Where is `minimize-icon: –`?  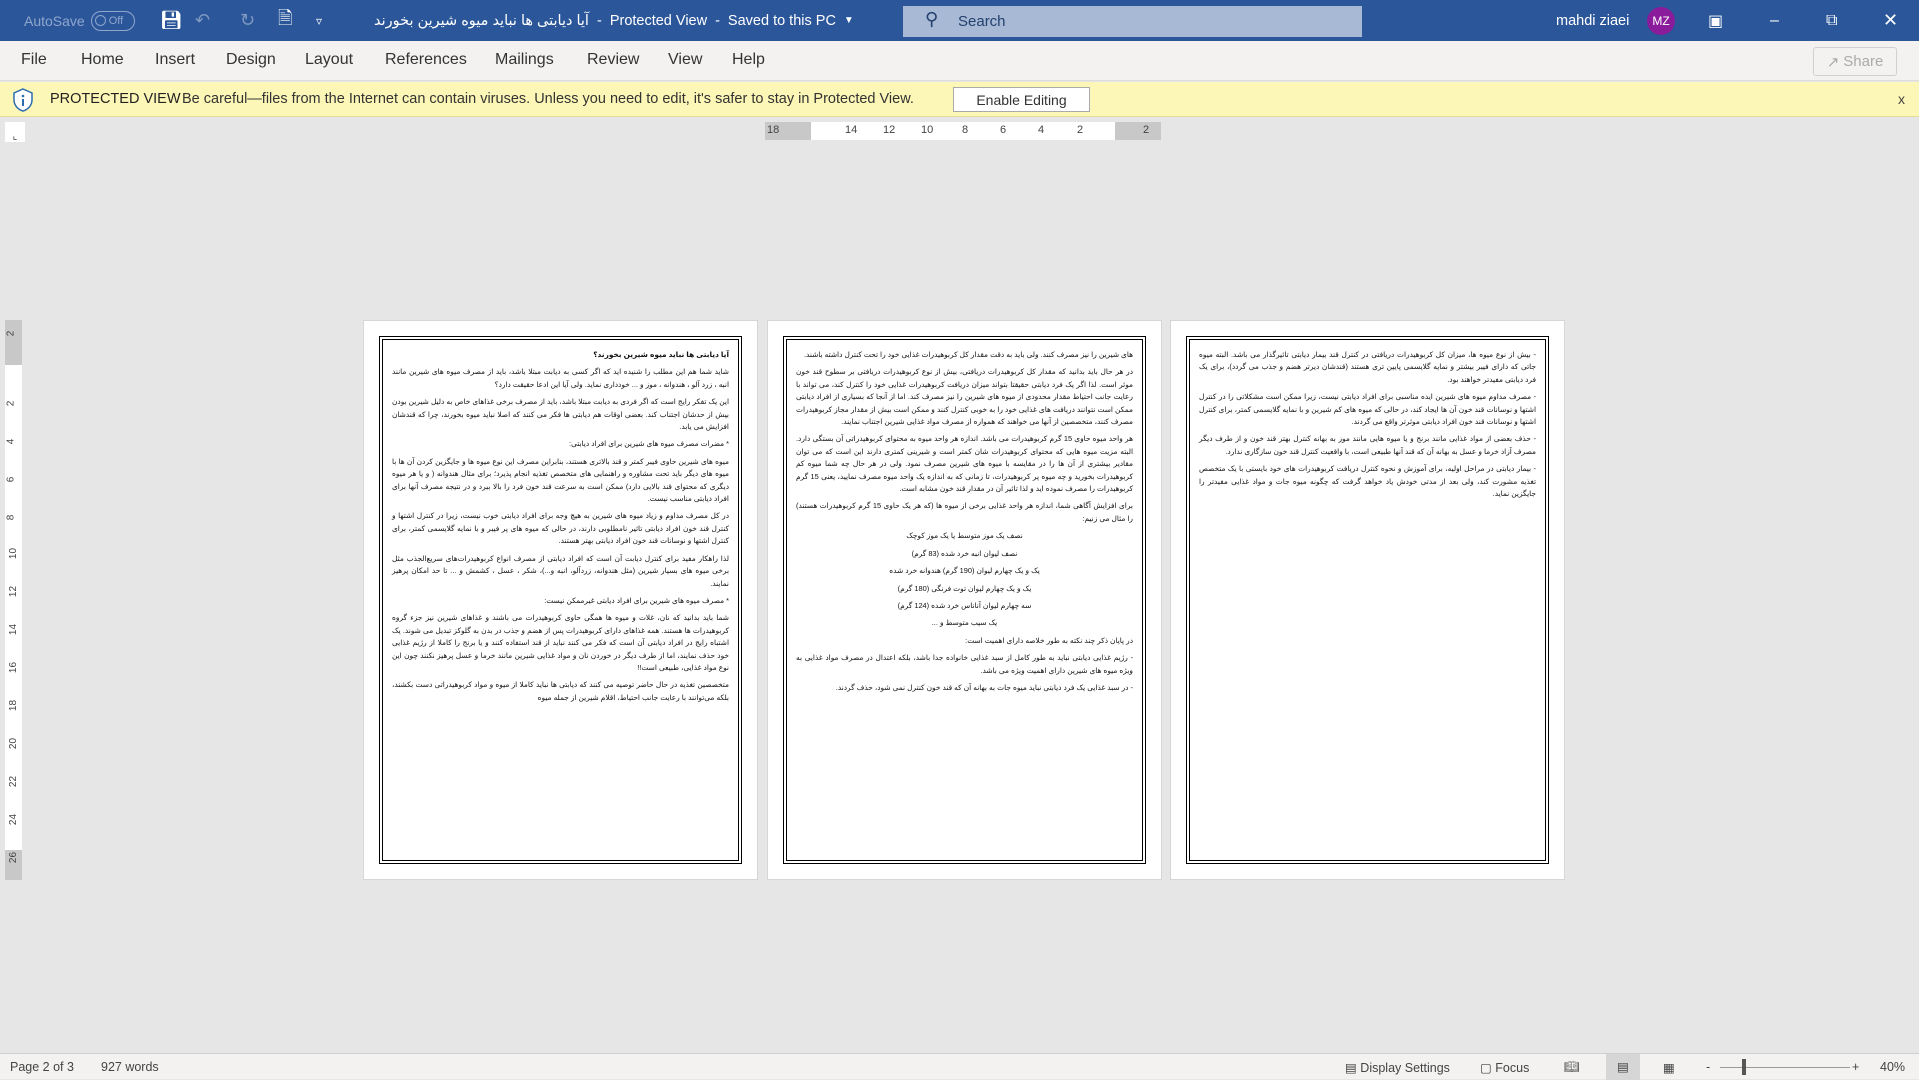 minimize-icon: – is located at coordinates (1774, 20).